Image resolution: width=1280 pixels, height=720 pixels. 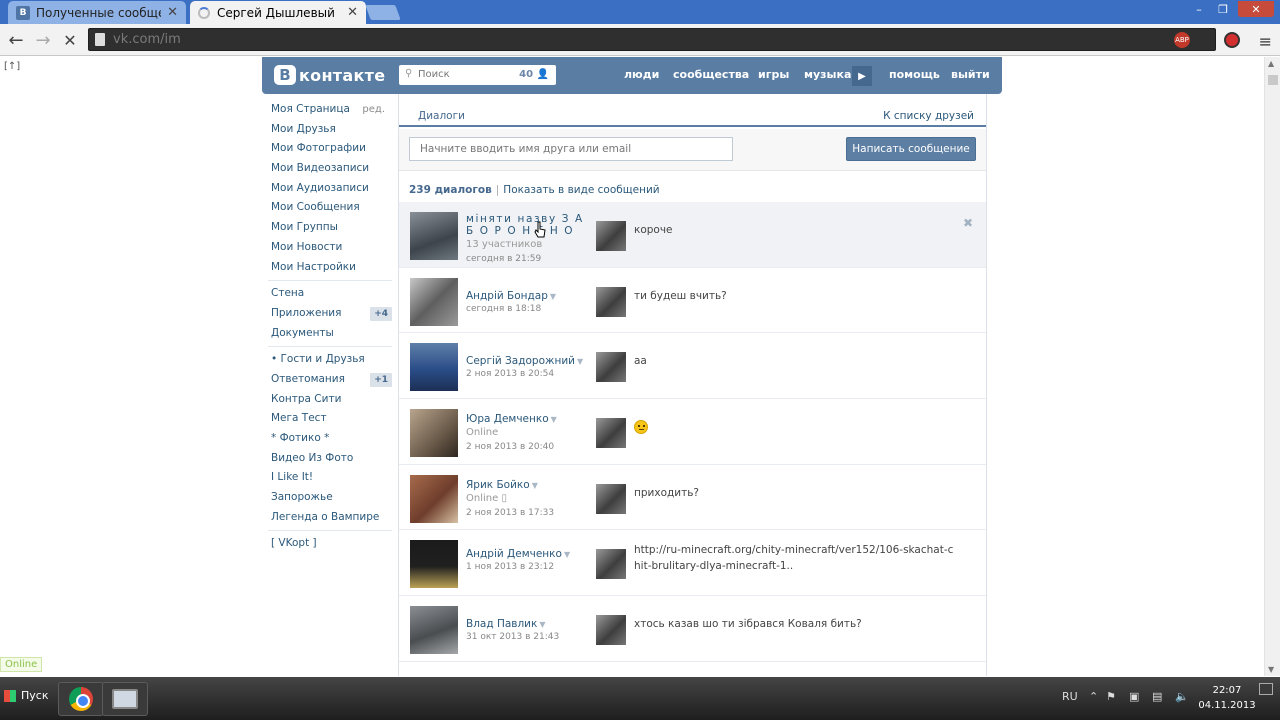 I want to click on left-menu-item: Мои Друзья, so click(x=330, y=130).